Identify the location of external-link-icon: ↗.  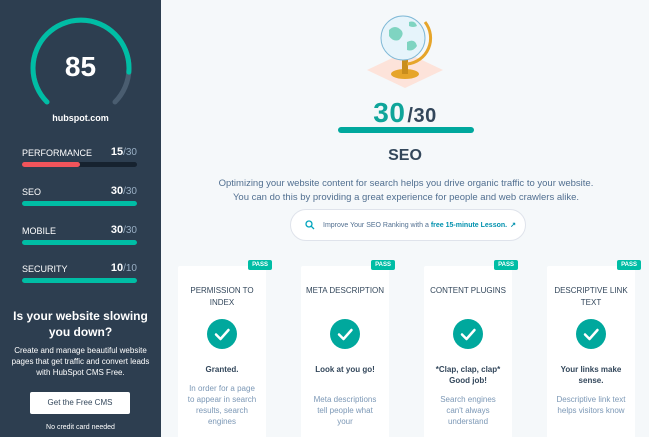
(513, 225).